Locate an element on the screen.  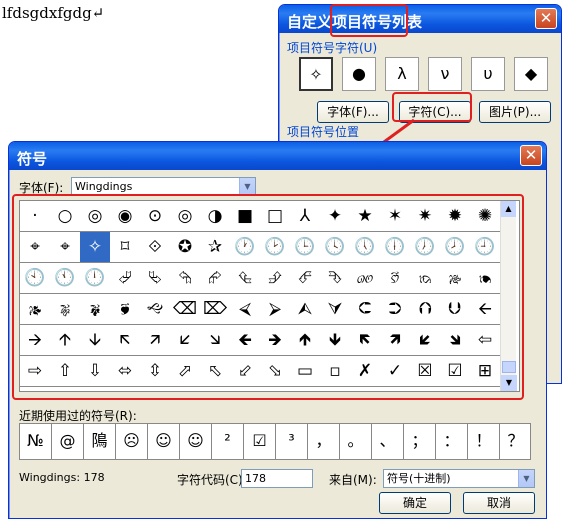
symbol-cell: ⮈ is located at coordinates (365, 309).